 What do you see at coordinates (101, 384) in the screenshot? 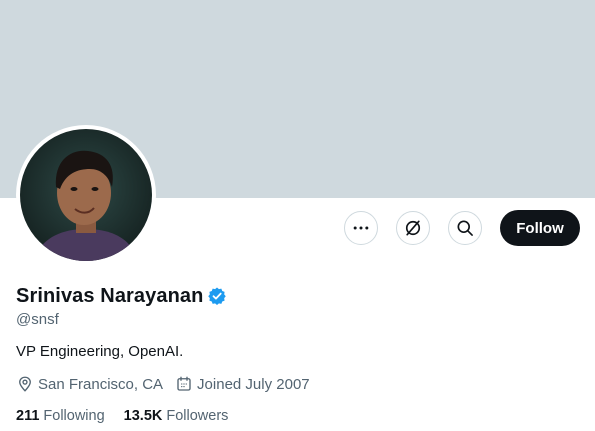
I see `location-text: San Francisco, CA` at bounding box center [101, 384].